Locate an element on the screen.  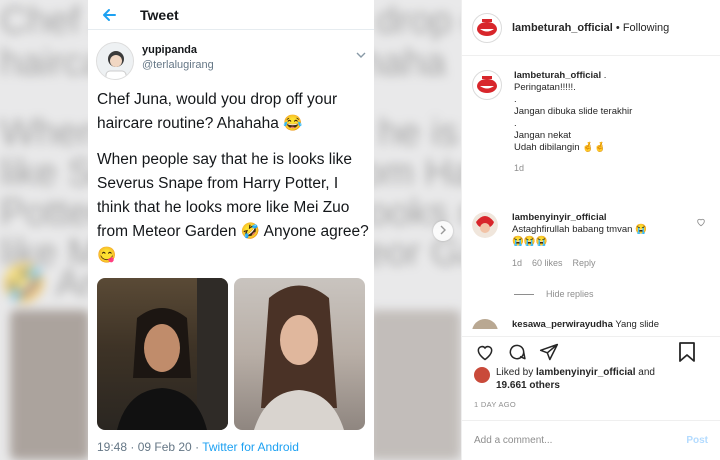
post-header: lambeturah_official • Following is located at coordinates (591, 28).